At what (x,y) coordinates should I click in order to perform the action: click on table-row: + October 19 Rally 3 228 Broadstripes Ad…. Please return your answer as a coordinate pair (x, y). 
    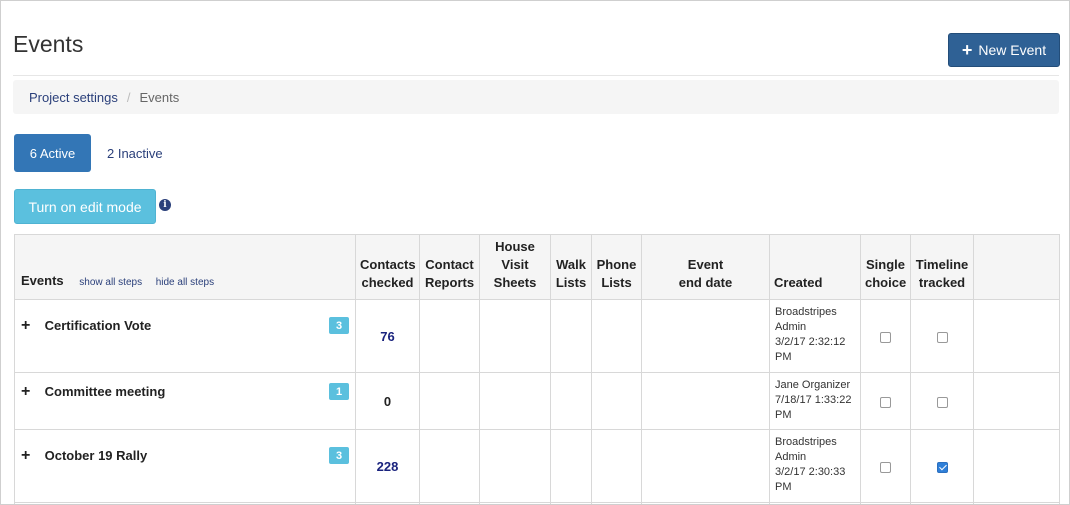
    Looking at the image, I should click on (537, 466).